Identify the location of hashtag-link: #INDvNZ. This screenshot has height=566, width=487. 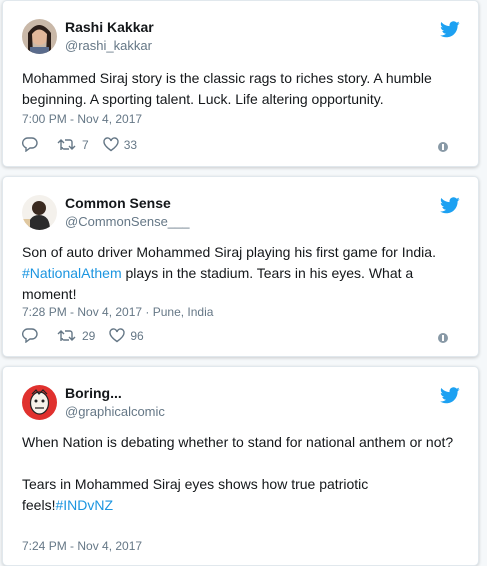
(84, 505).